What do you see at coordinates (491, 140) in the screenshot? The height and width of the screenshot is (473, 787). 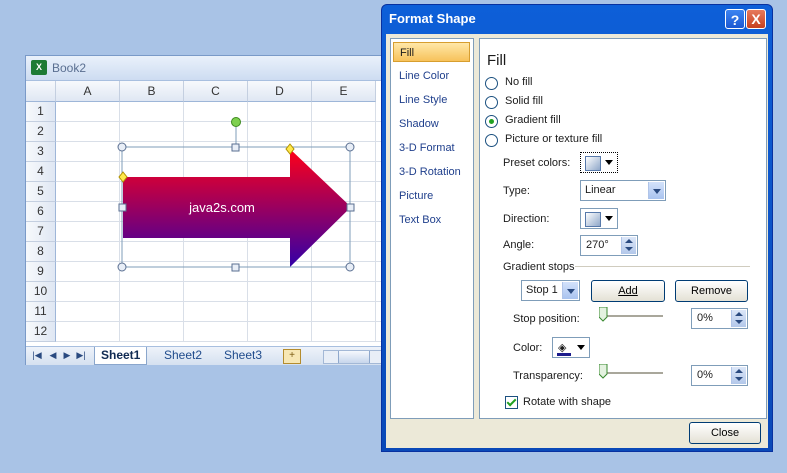 I see `picture-fill-radio` at bounding box center [491, 140].